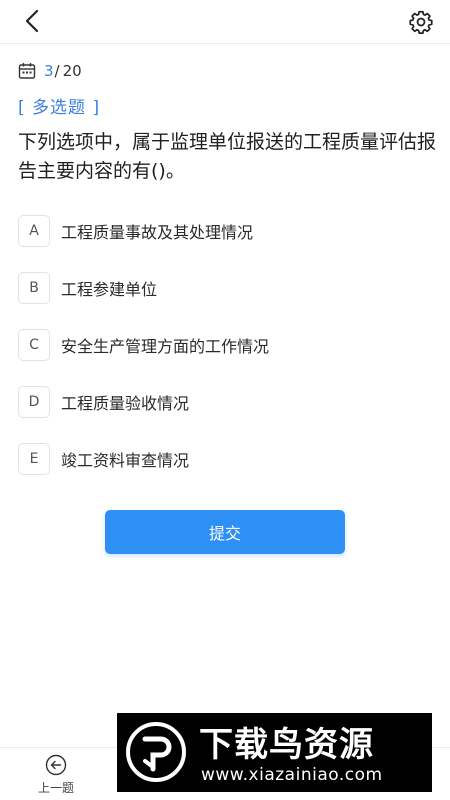 Image resolution: width=450 pixels, height=800 pixels. Describe the element at coordinates (223, 288) in the screenshot. I see `option-b: B 工程参建单位` at that location.